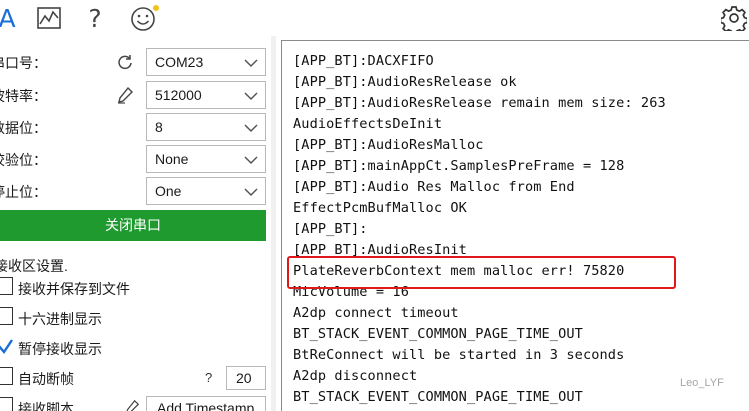 The height and width of the screenshot is (411, 749). Describe the element at coordinates (159, 127) in the screenshot. I see `databits-value: 8` at that location.